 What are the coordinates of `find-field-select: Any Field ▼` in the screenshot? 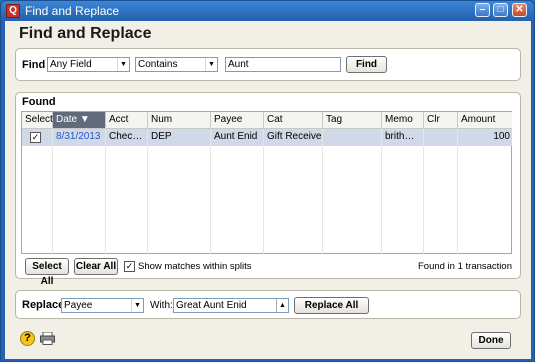 It's located at (88, 64).